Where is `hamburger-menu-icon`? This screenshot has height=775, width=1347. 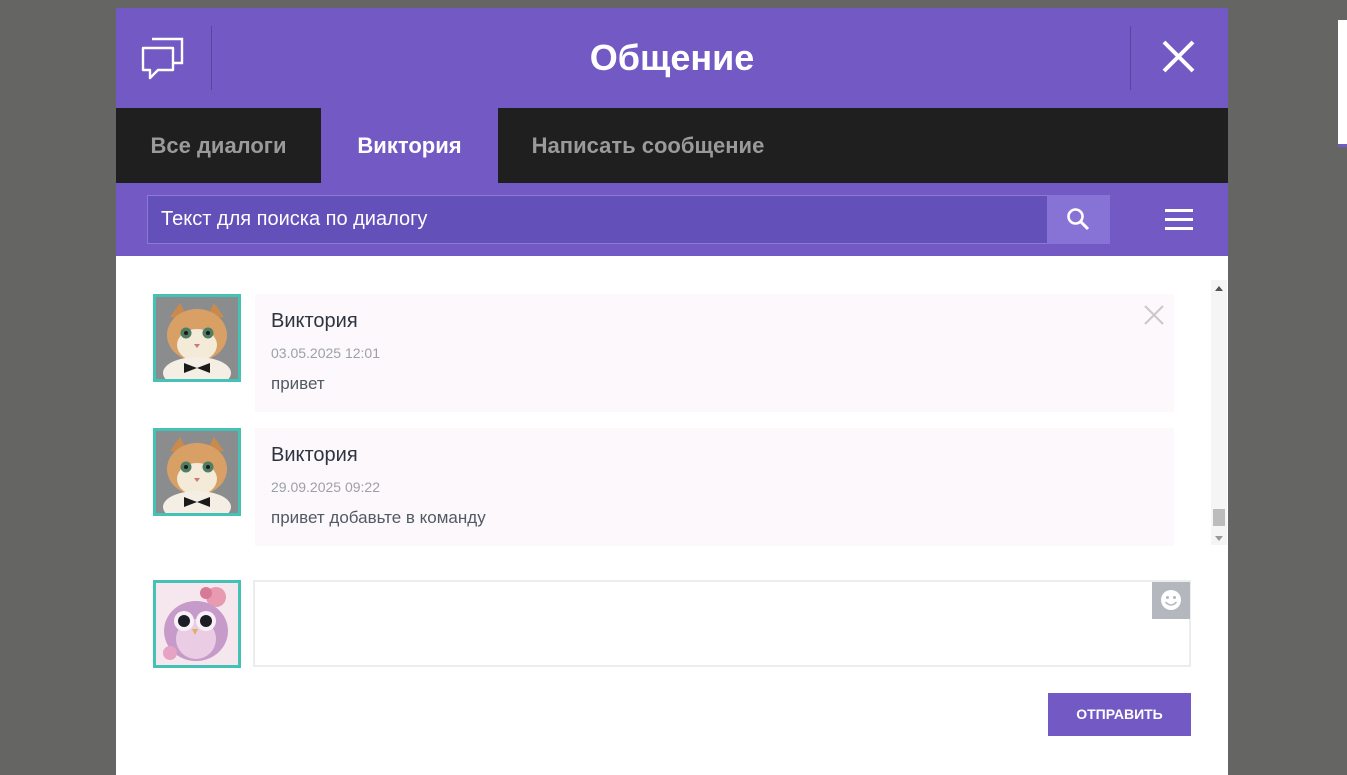
hamburger-menu-icon is located at coordinates (1179, 220).